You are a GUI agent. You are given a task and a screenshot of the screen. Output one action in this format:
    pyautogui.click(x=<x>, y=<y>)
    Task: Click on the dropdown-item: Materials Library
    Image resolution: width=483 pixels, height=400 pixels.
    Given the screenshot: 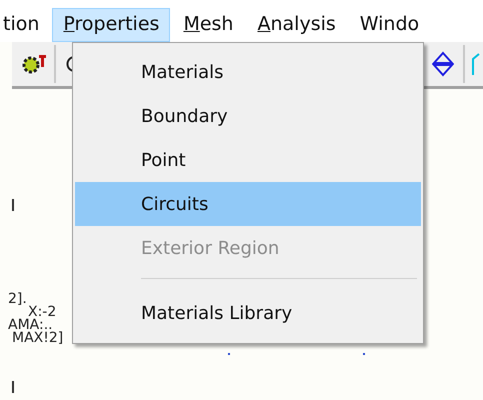 What is the action you would take?
    pyautogui.click(x=248, y=313)
    